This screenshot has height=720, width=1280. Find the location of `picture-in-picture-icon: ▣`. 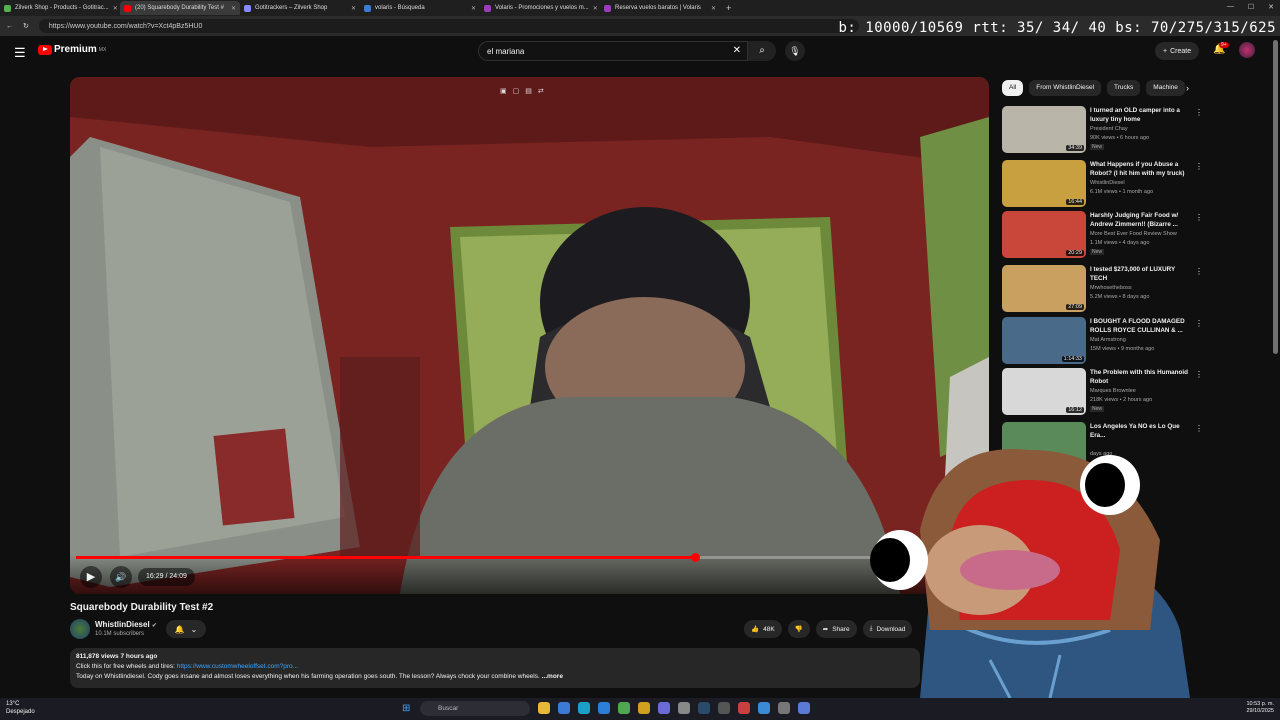

picture-in-picture-icon: ▣ is located at coordinates (503, 91).